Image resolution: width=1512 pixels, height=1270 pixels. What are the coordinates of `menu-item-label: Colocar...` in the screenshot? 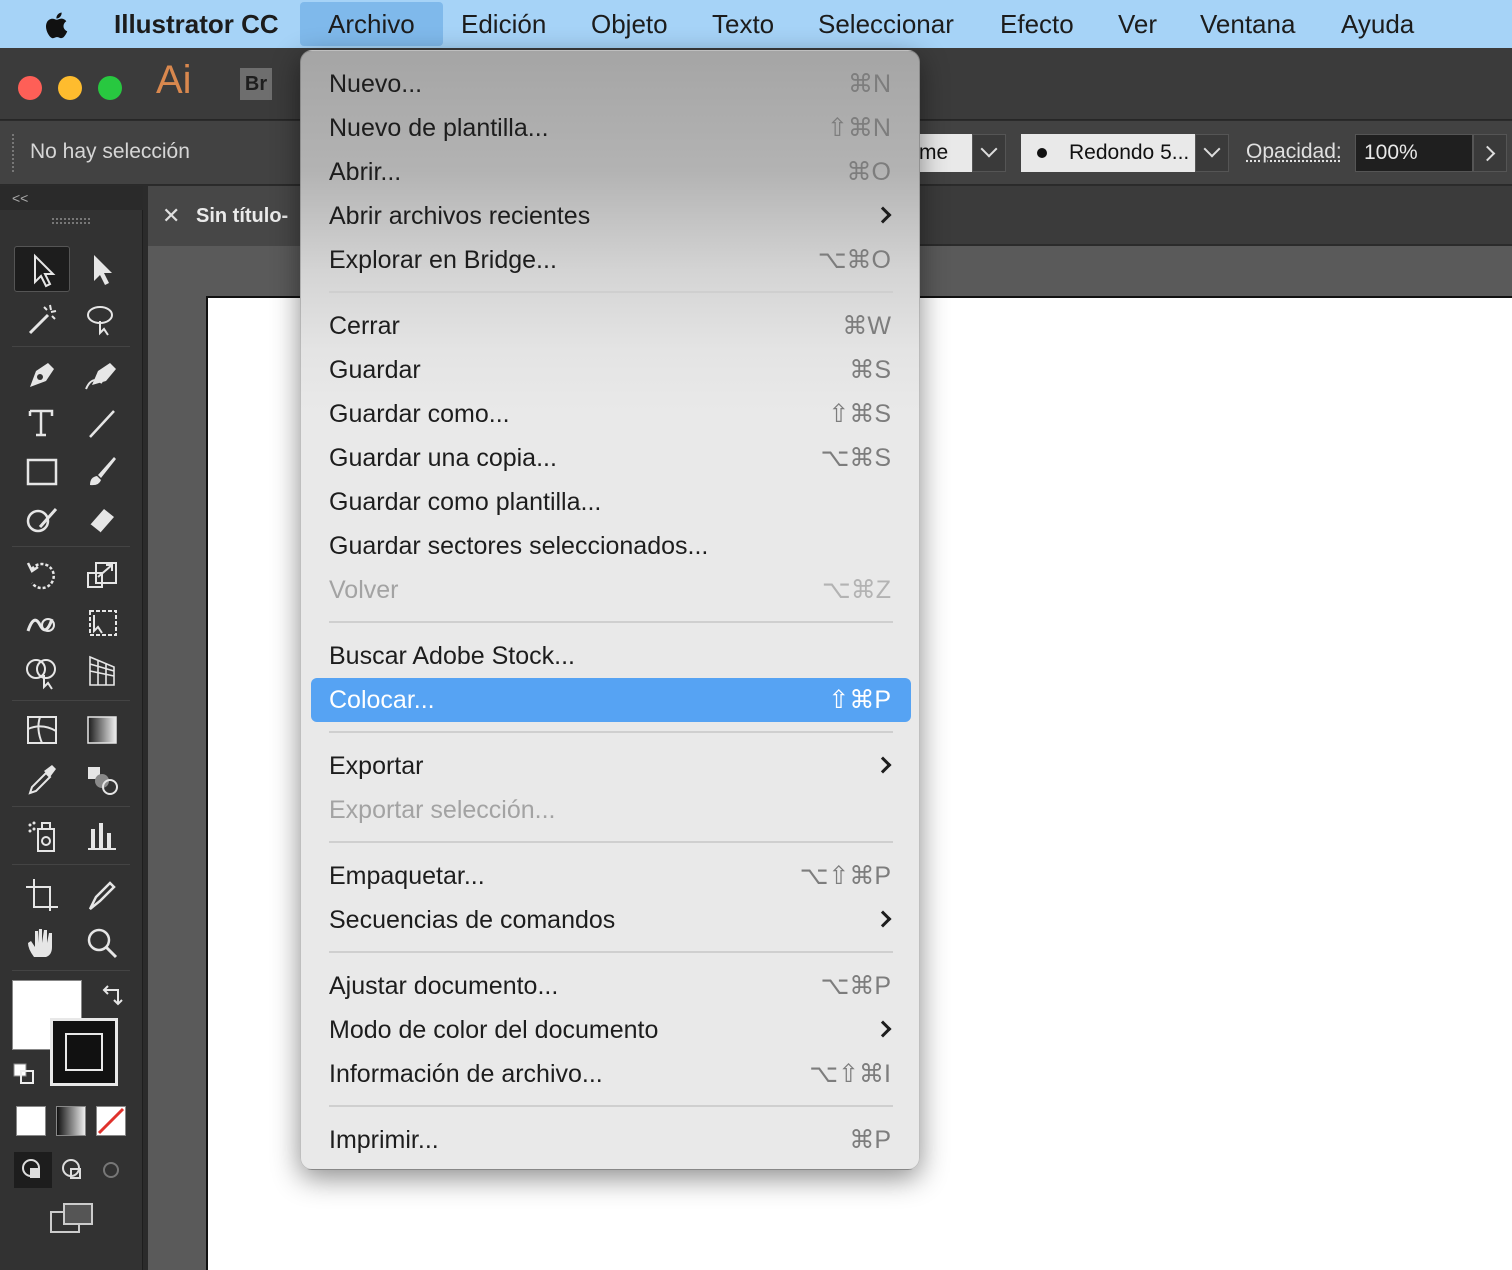 It's located at (382, 700).